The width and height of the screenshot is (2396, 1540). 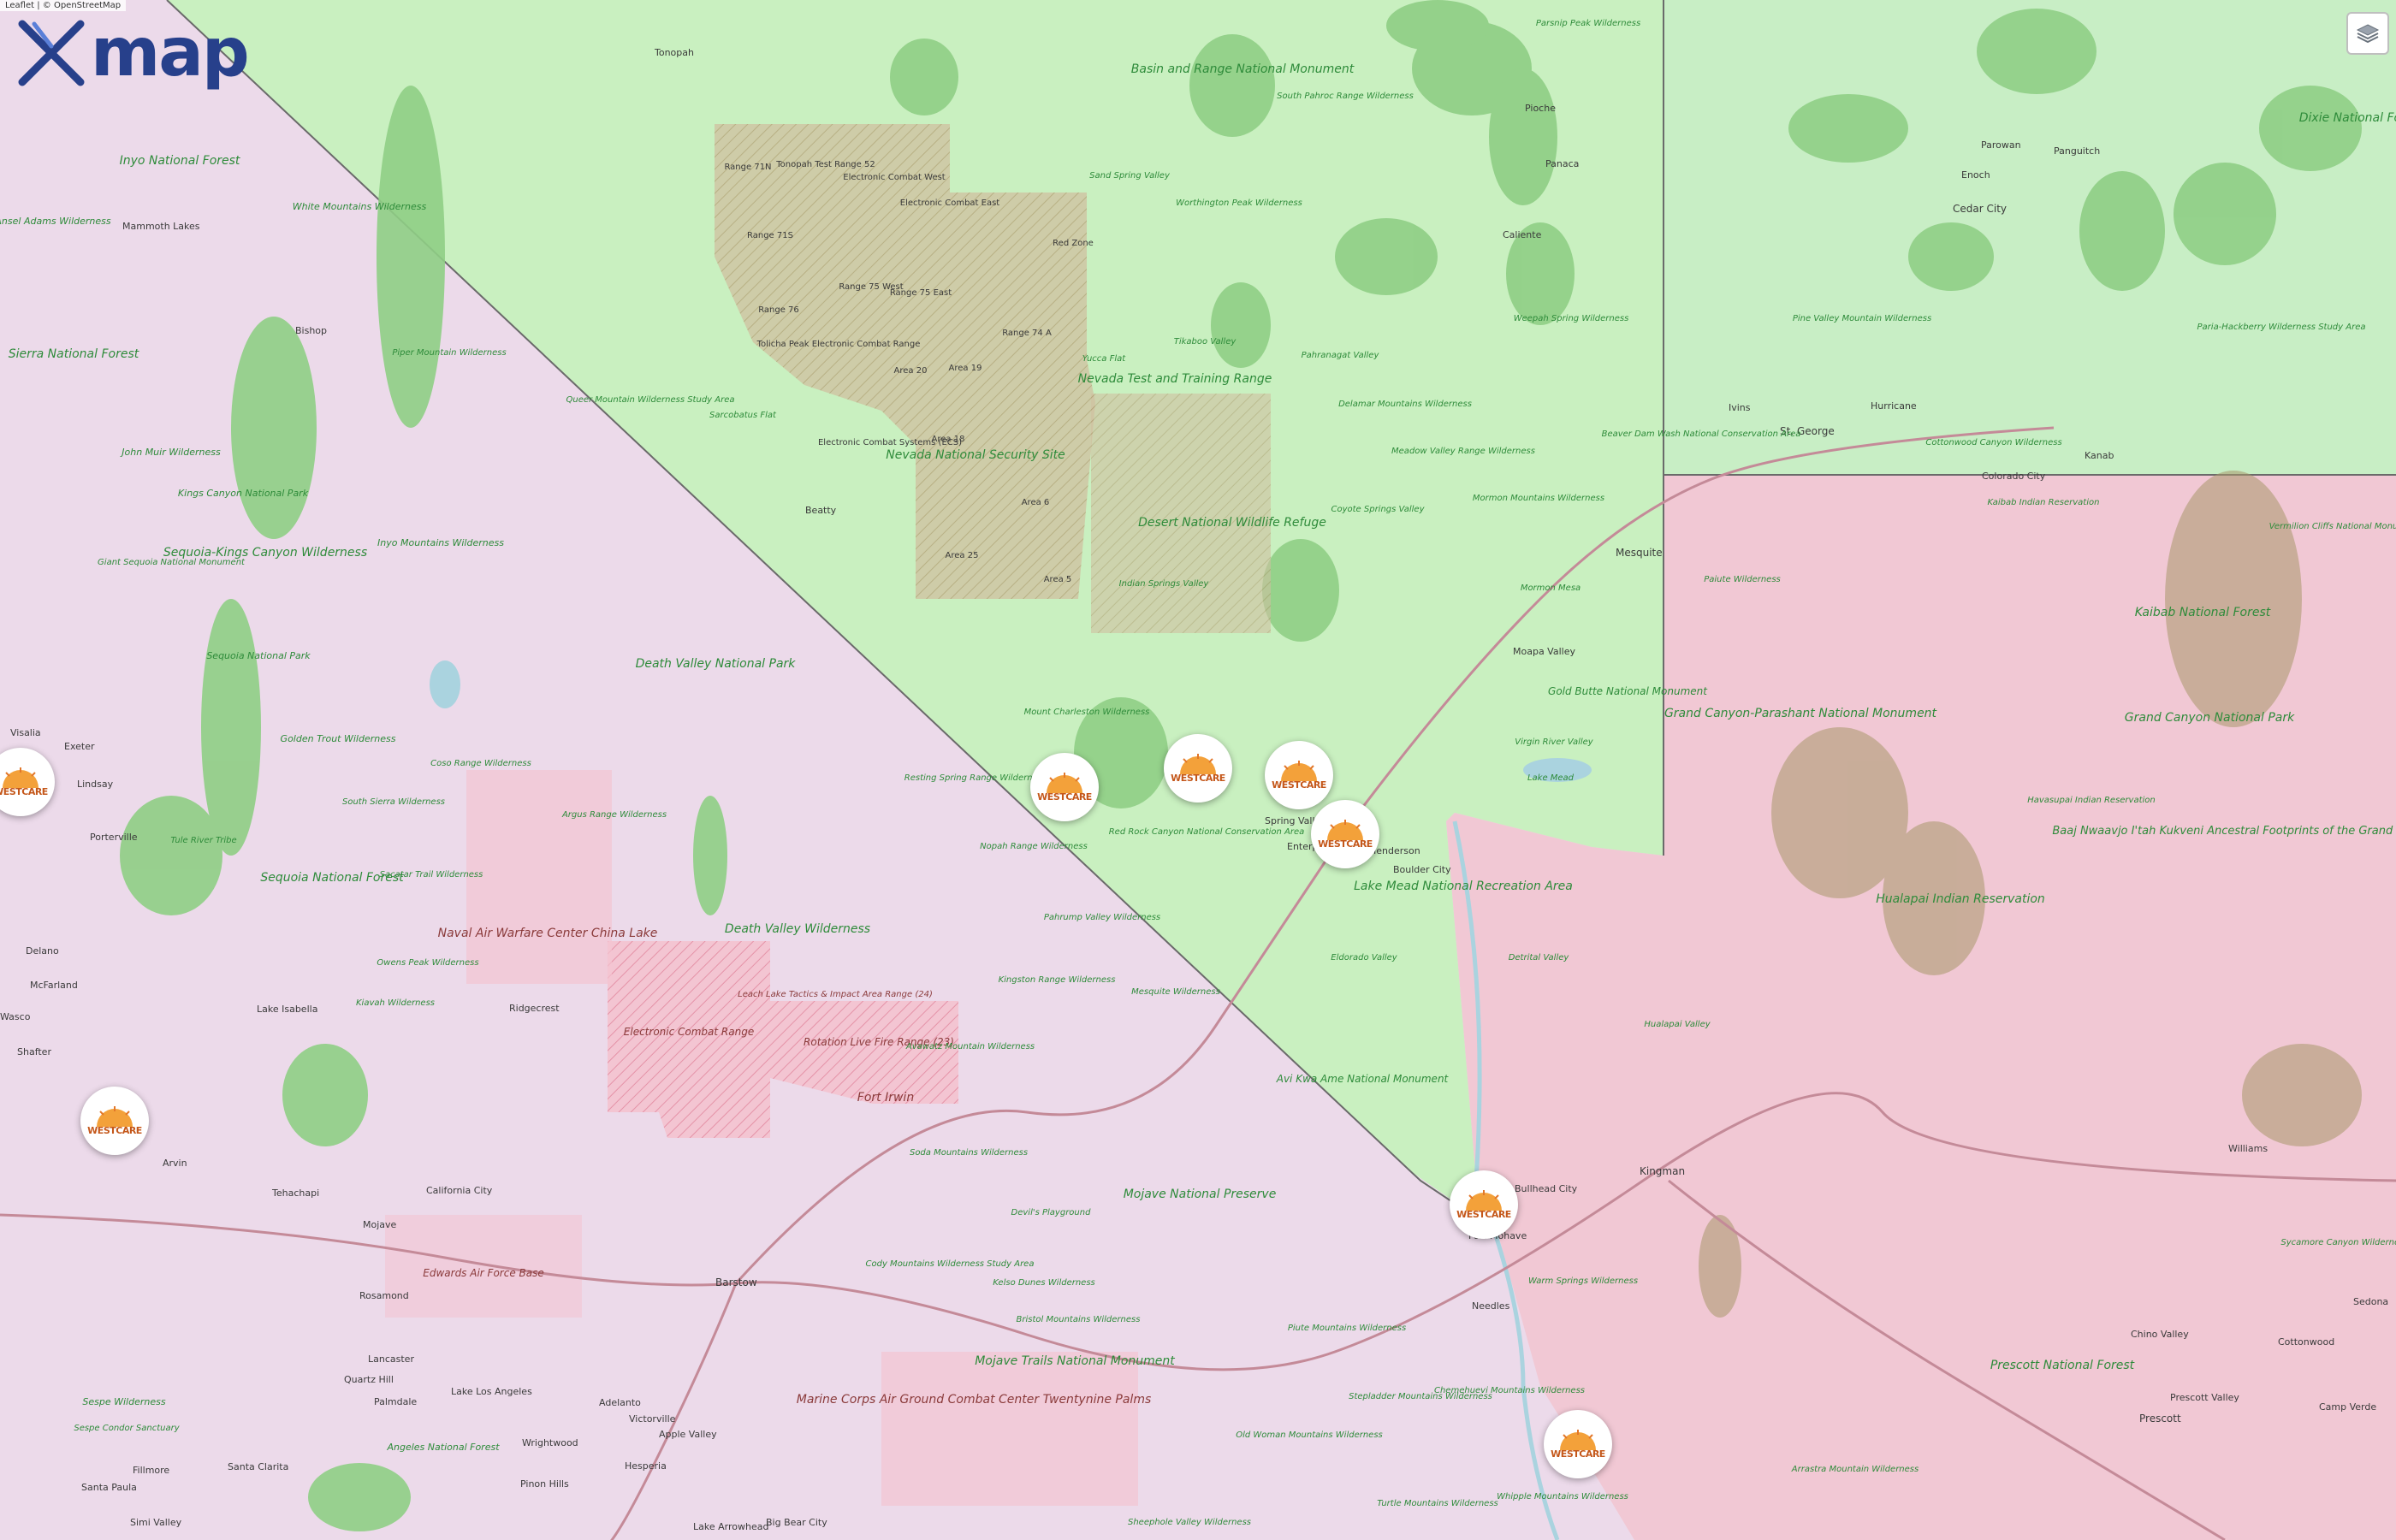 What do you see at coordinates (127, 1428) in the screenshot?
I see `svg-text: Sespe Condor Sanctuary` at bounding box center [127, 1428].